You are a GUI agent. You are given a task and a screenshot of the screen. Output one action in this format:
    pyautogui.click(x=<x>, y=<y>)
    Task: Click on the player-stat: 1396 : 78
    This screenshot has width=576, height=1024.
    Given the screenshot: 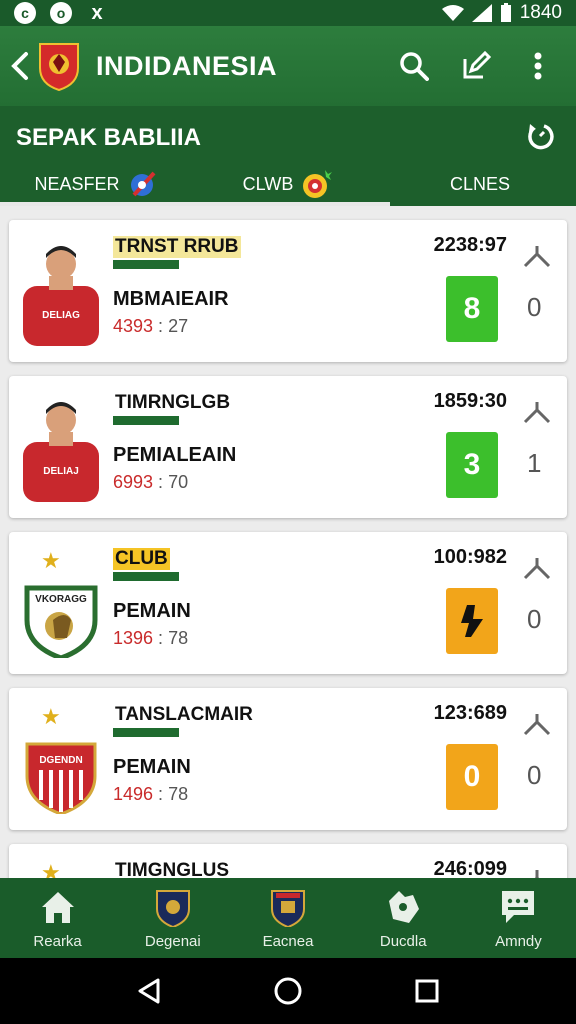 What is the action you would take?
    pyautogui.click(x=151, y=638)
    